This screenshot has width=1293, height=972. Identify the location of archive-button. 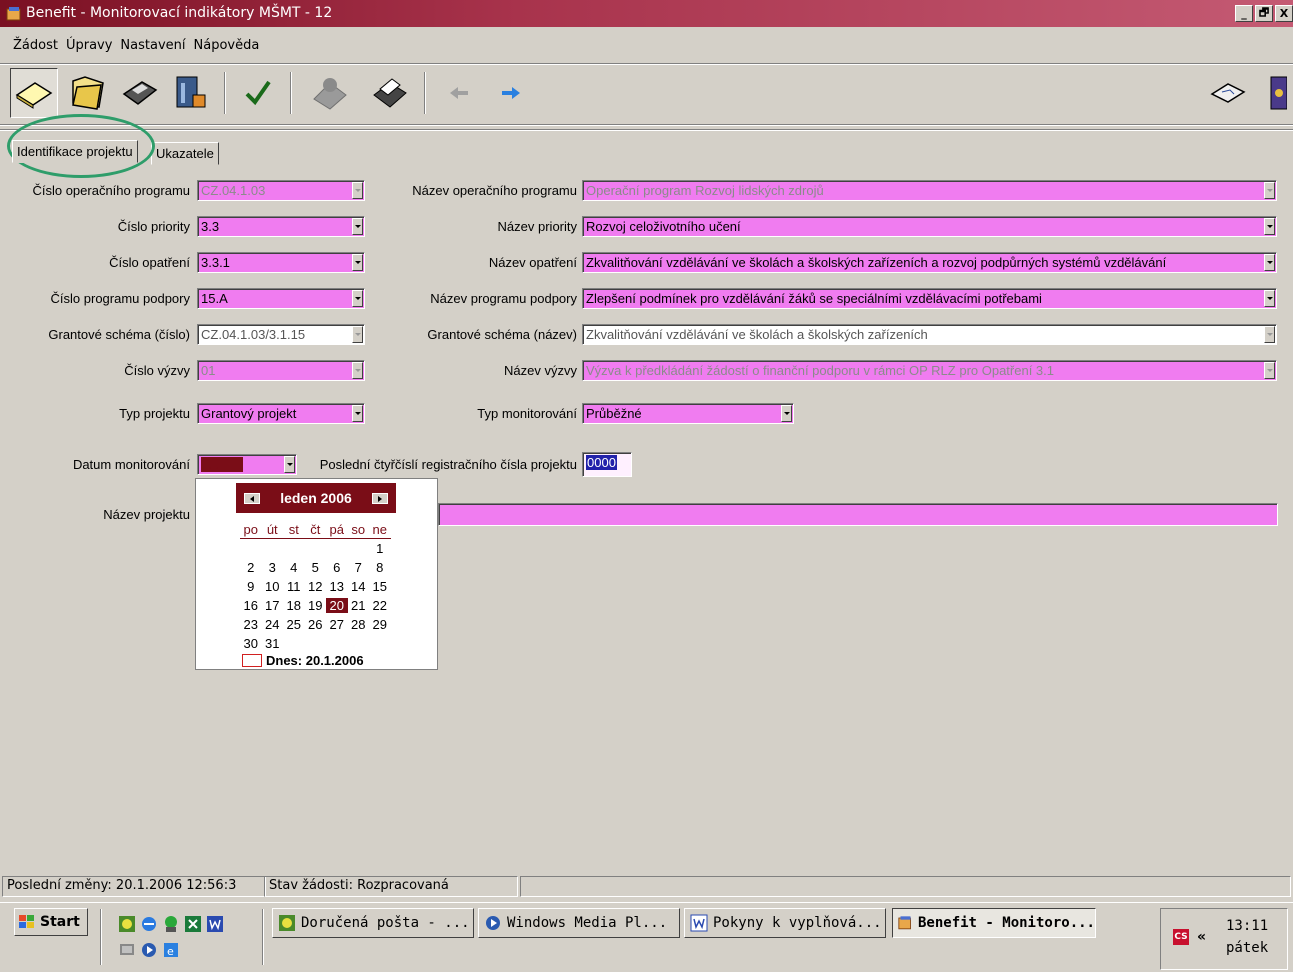
(190, 93).